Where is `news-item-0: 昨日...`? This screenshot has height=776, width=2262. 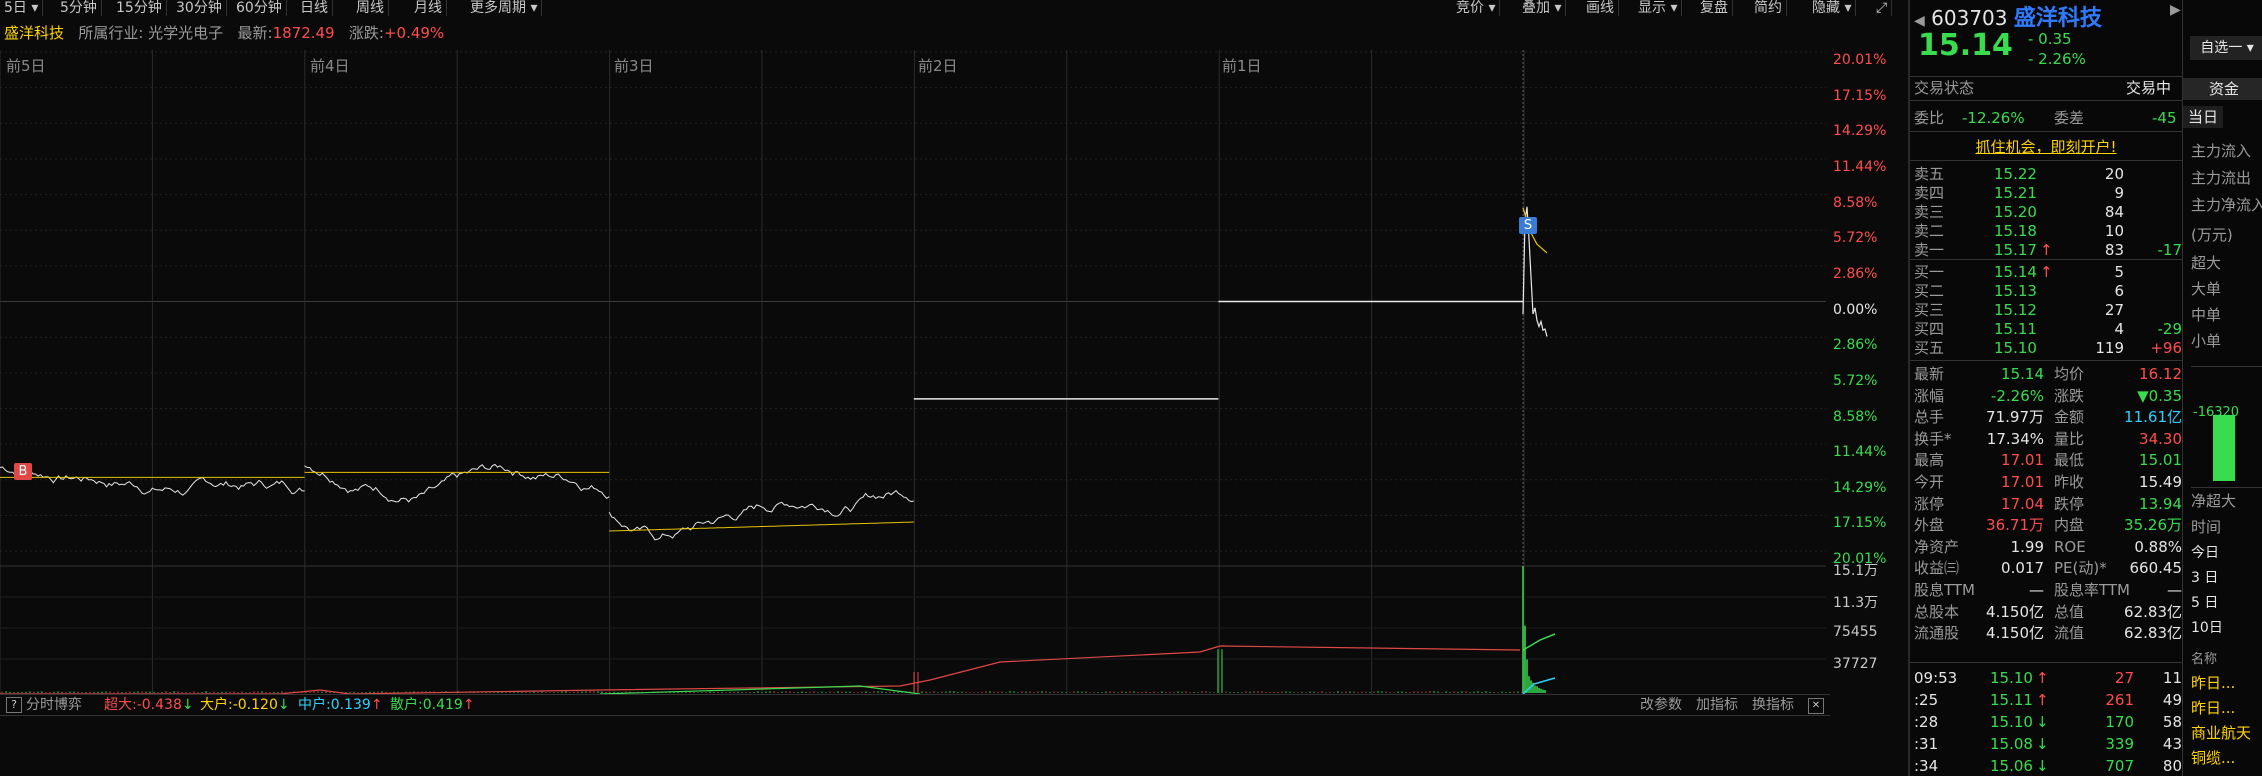 news-item-0: 昨日... is located at coordinates (2213, 682).